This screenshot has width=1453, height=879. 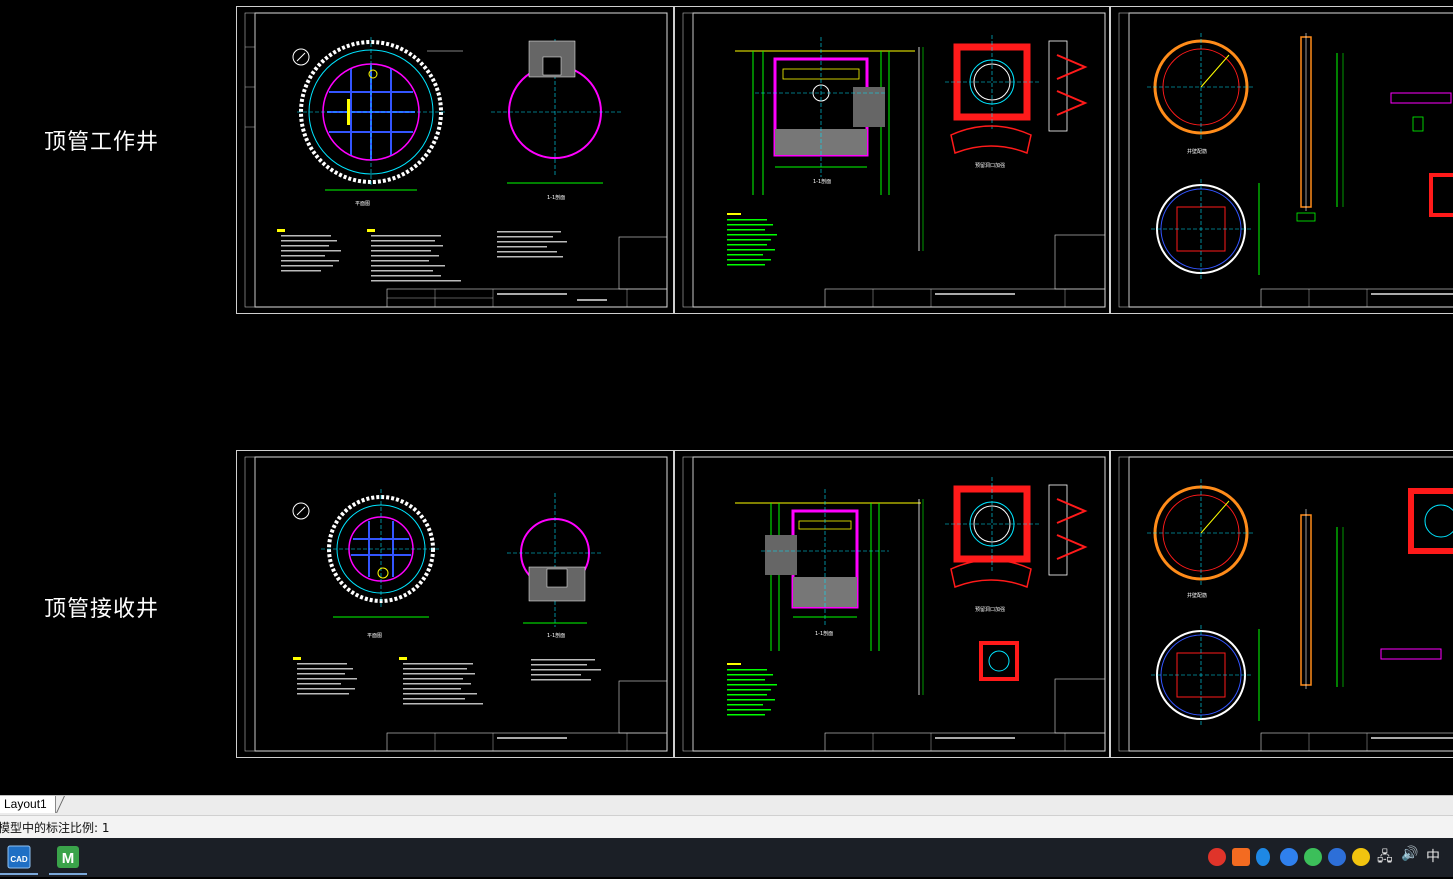 I want to click on g-app-icon, so click(x=1289, y=857).